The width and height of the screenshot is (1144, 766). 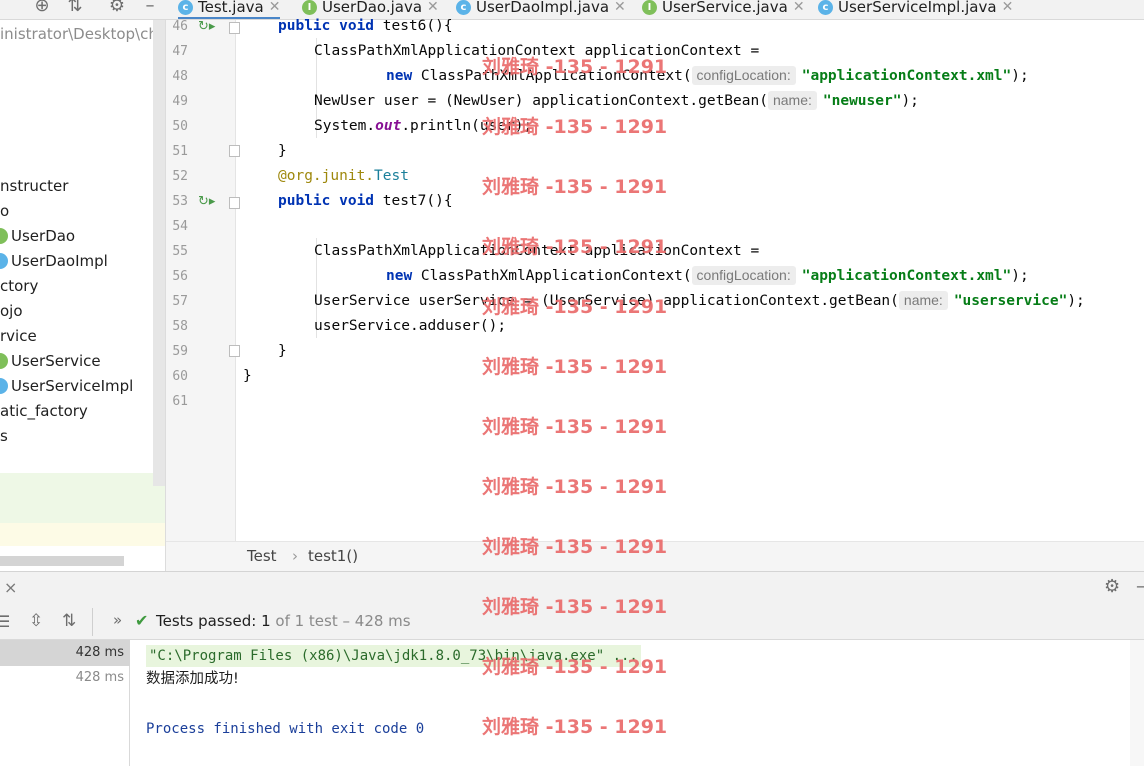 I want to click on test-row: 428 ms, so click(x=65, y=679).